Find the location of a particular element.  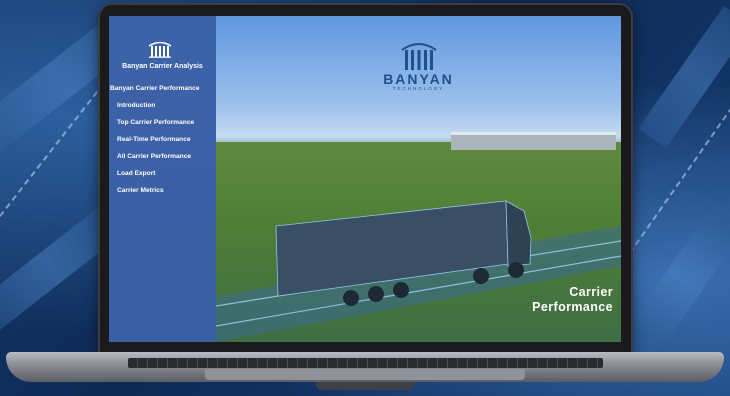

nav-item-load-export: Load Export is located at coordinates (136, 173).